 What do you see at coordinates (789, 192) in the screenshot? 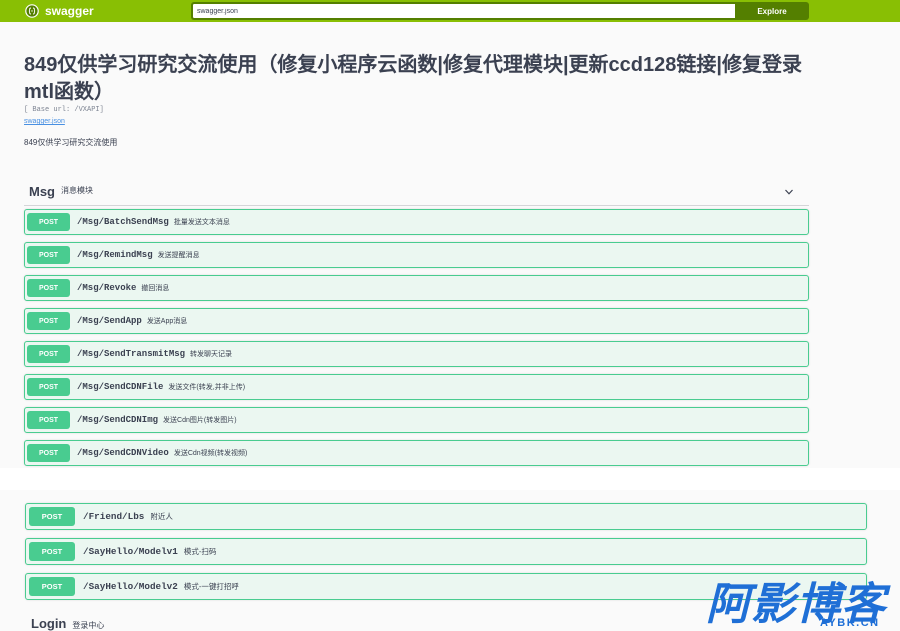
I see `chevron-down-icon` at bounding box center [789, 192].